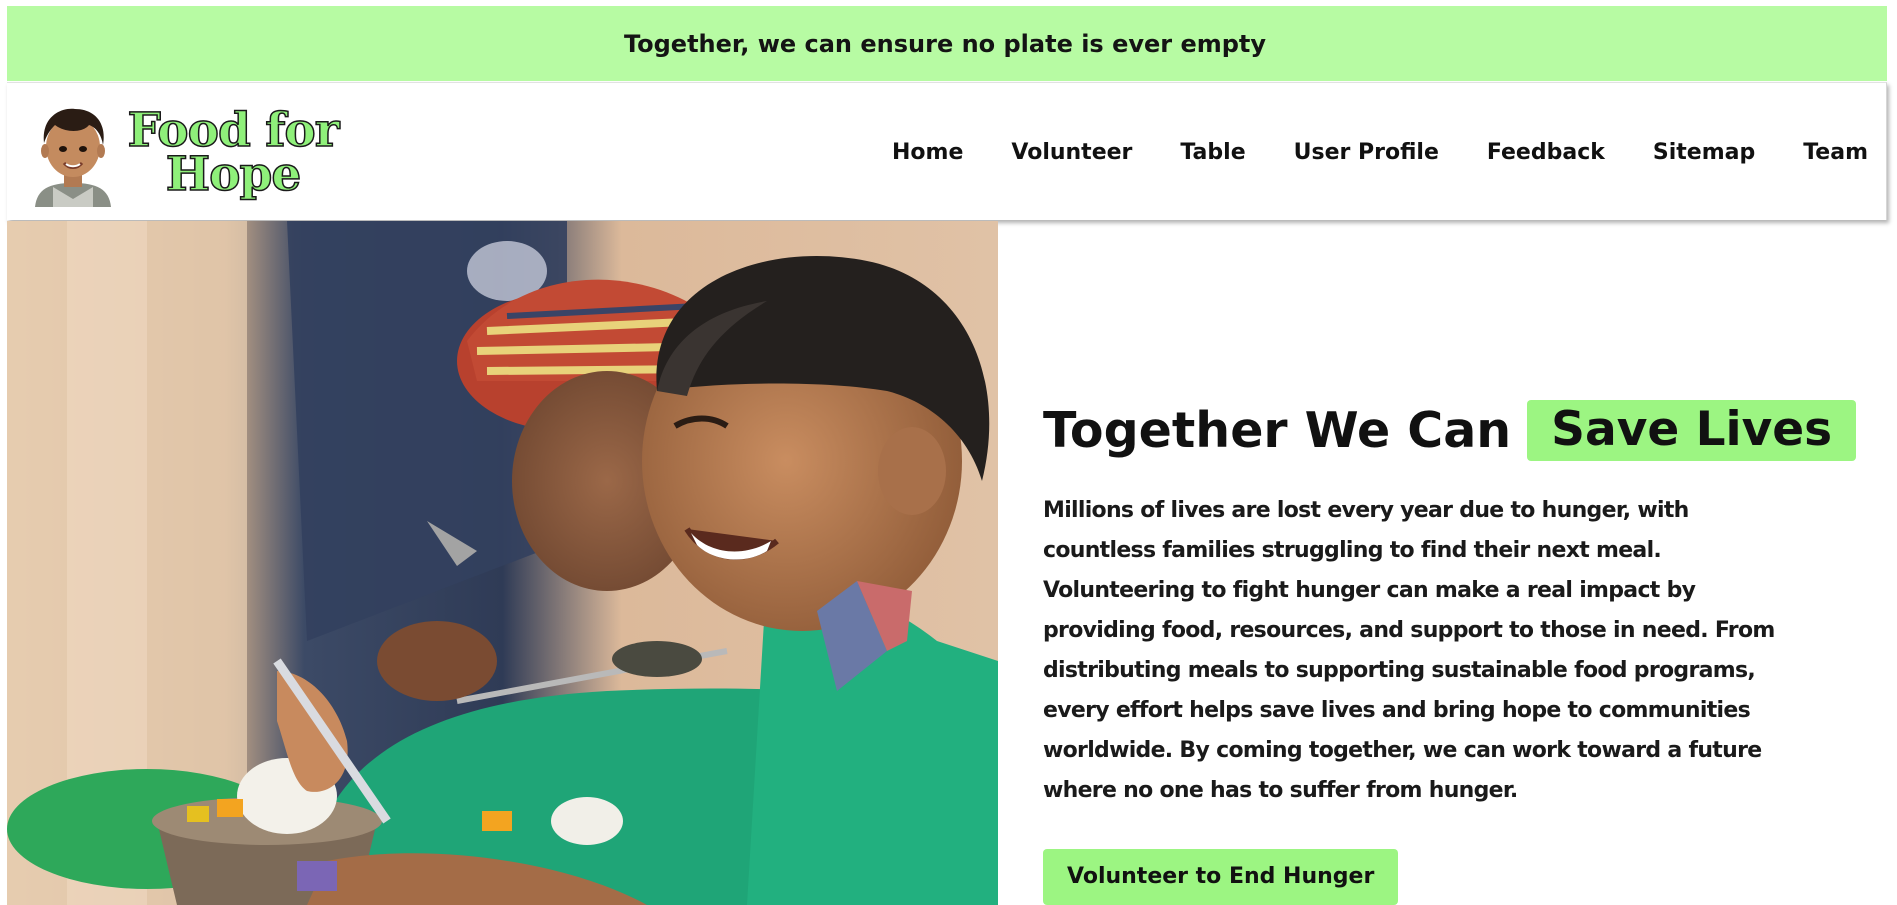  I want to click on logo-wordmark: Food for Hope, so click(233, 154).